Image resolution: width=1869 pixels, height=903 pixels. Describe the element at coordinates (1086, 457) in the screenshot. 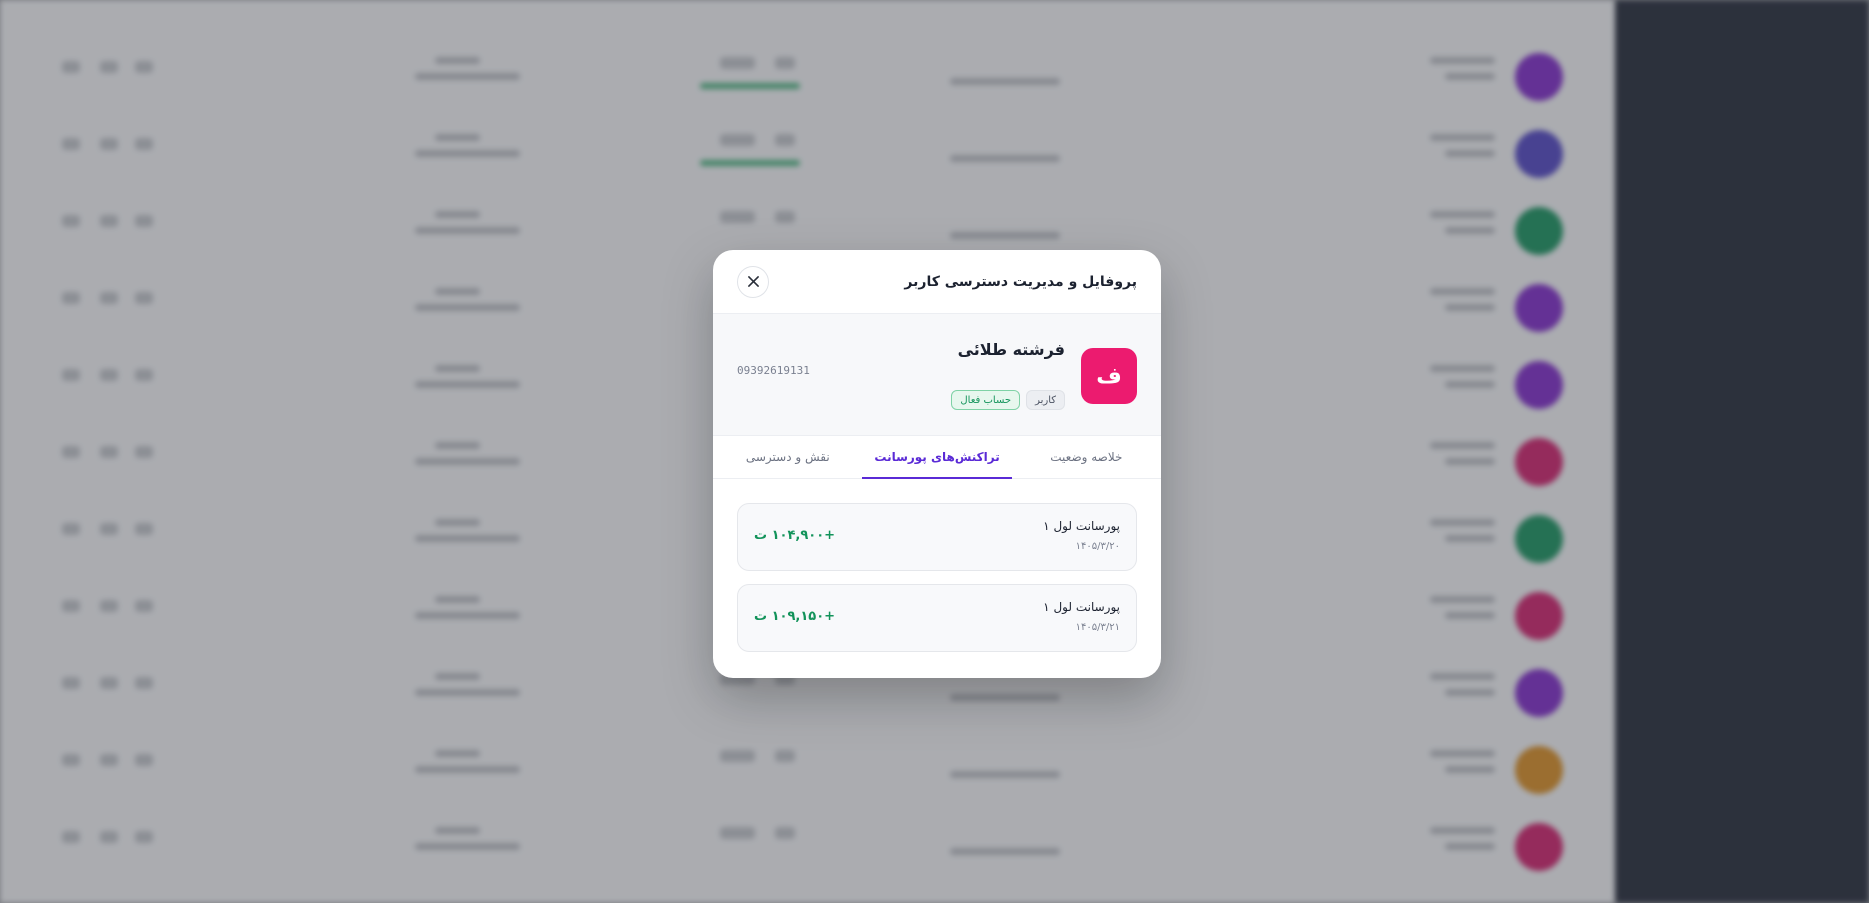

I see `tab-summary: خلاصه وضعیت` at that location.